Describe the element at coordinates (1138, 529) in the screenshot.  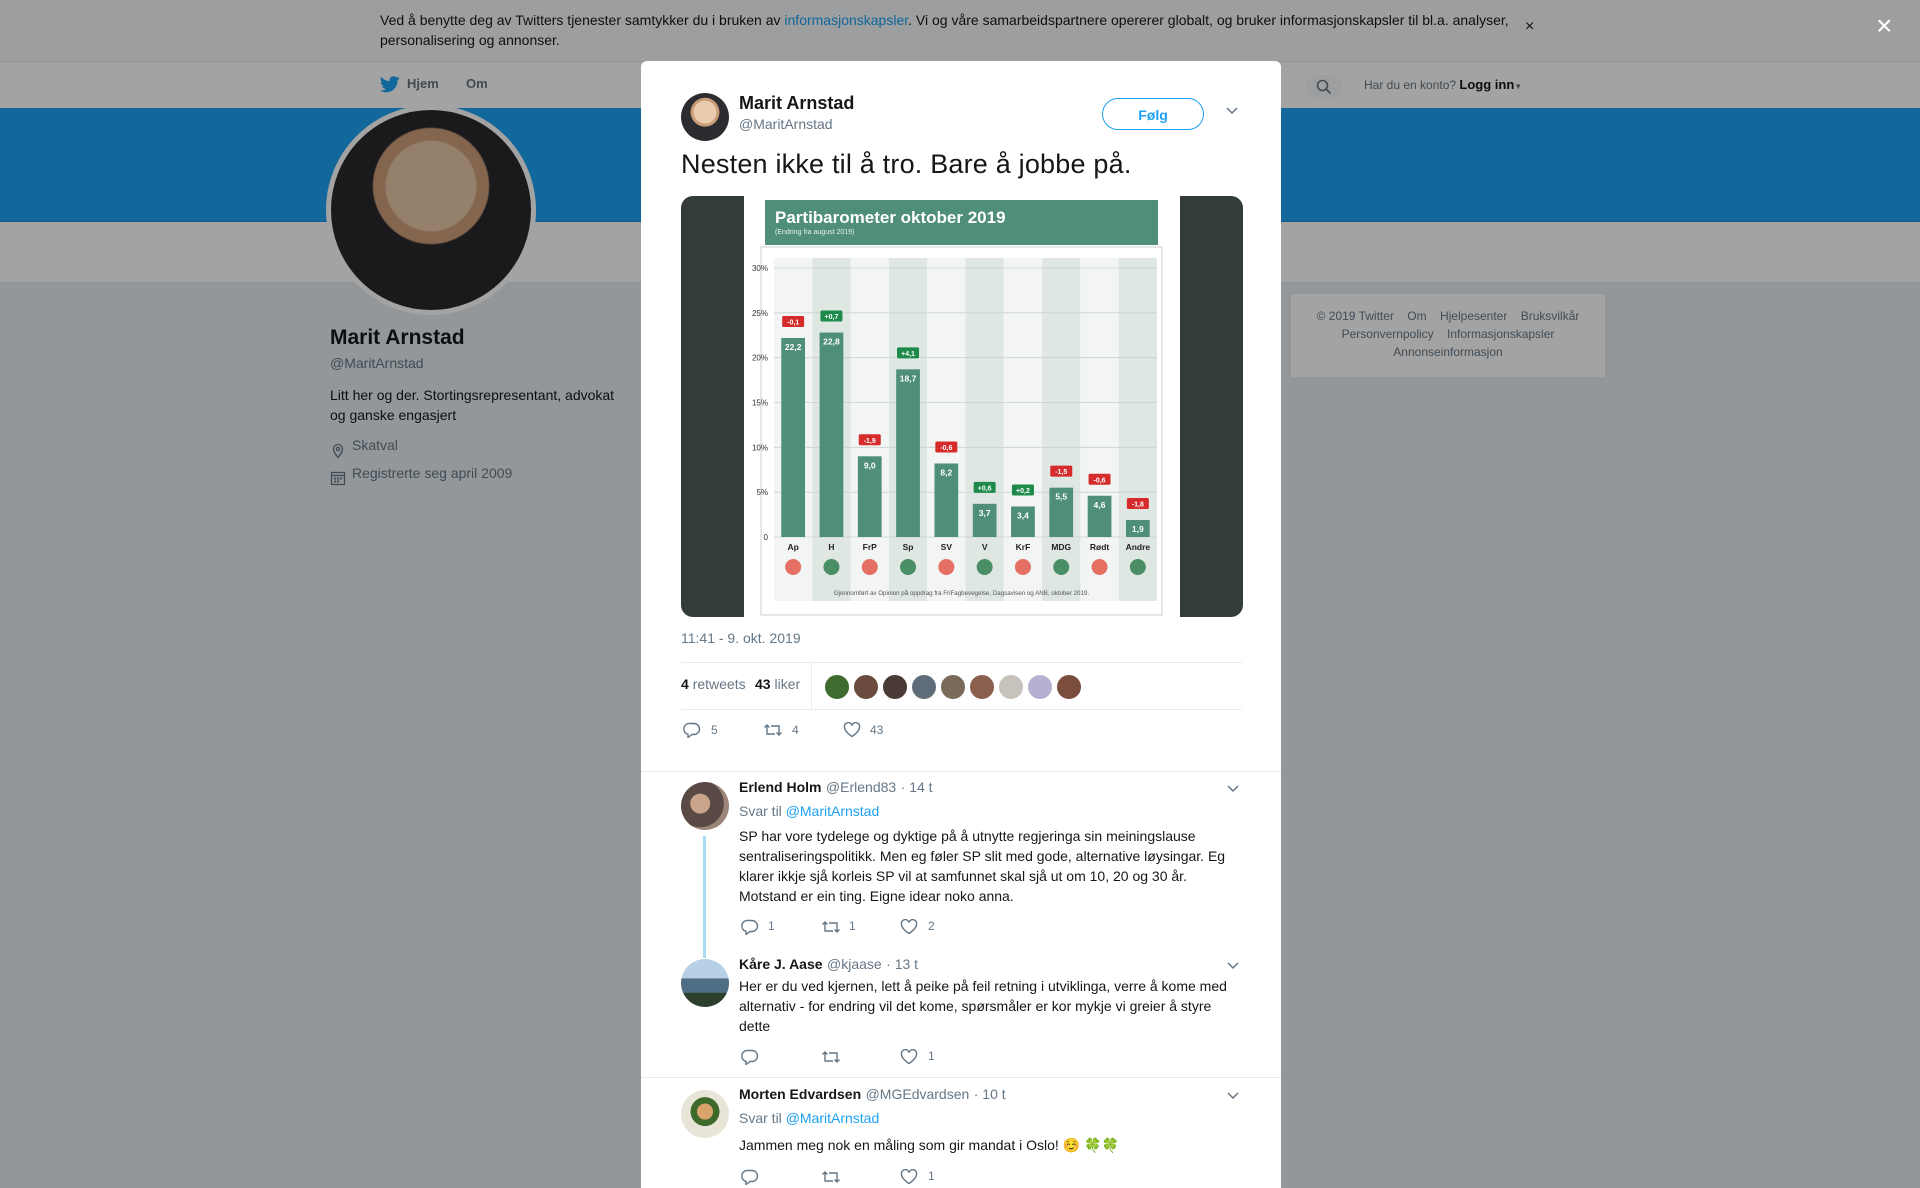
I see `bar-value-label: 1,9` at that location.